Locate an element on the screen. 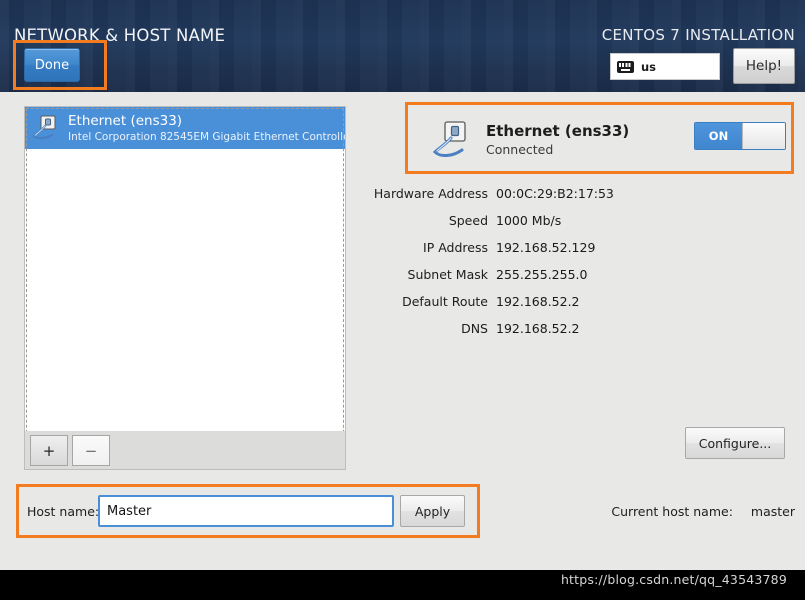 This screenshot has width=805, height=600. hostname-label: Host name: is located at coordinates (63, 511).